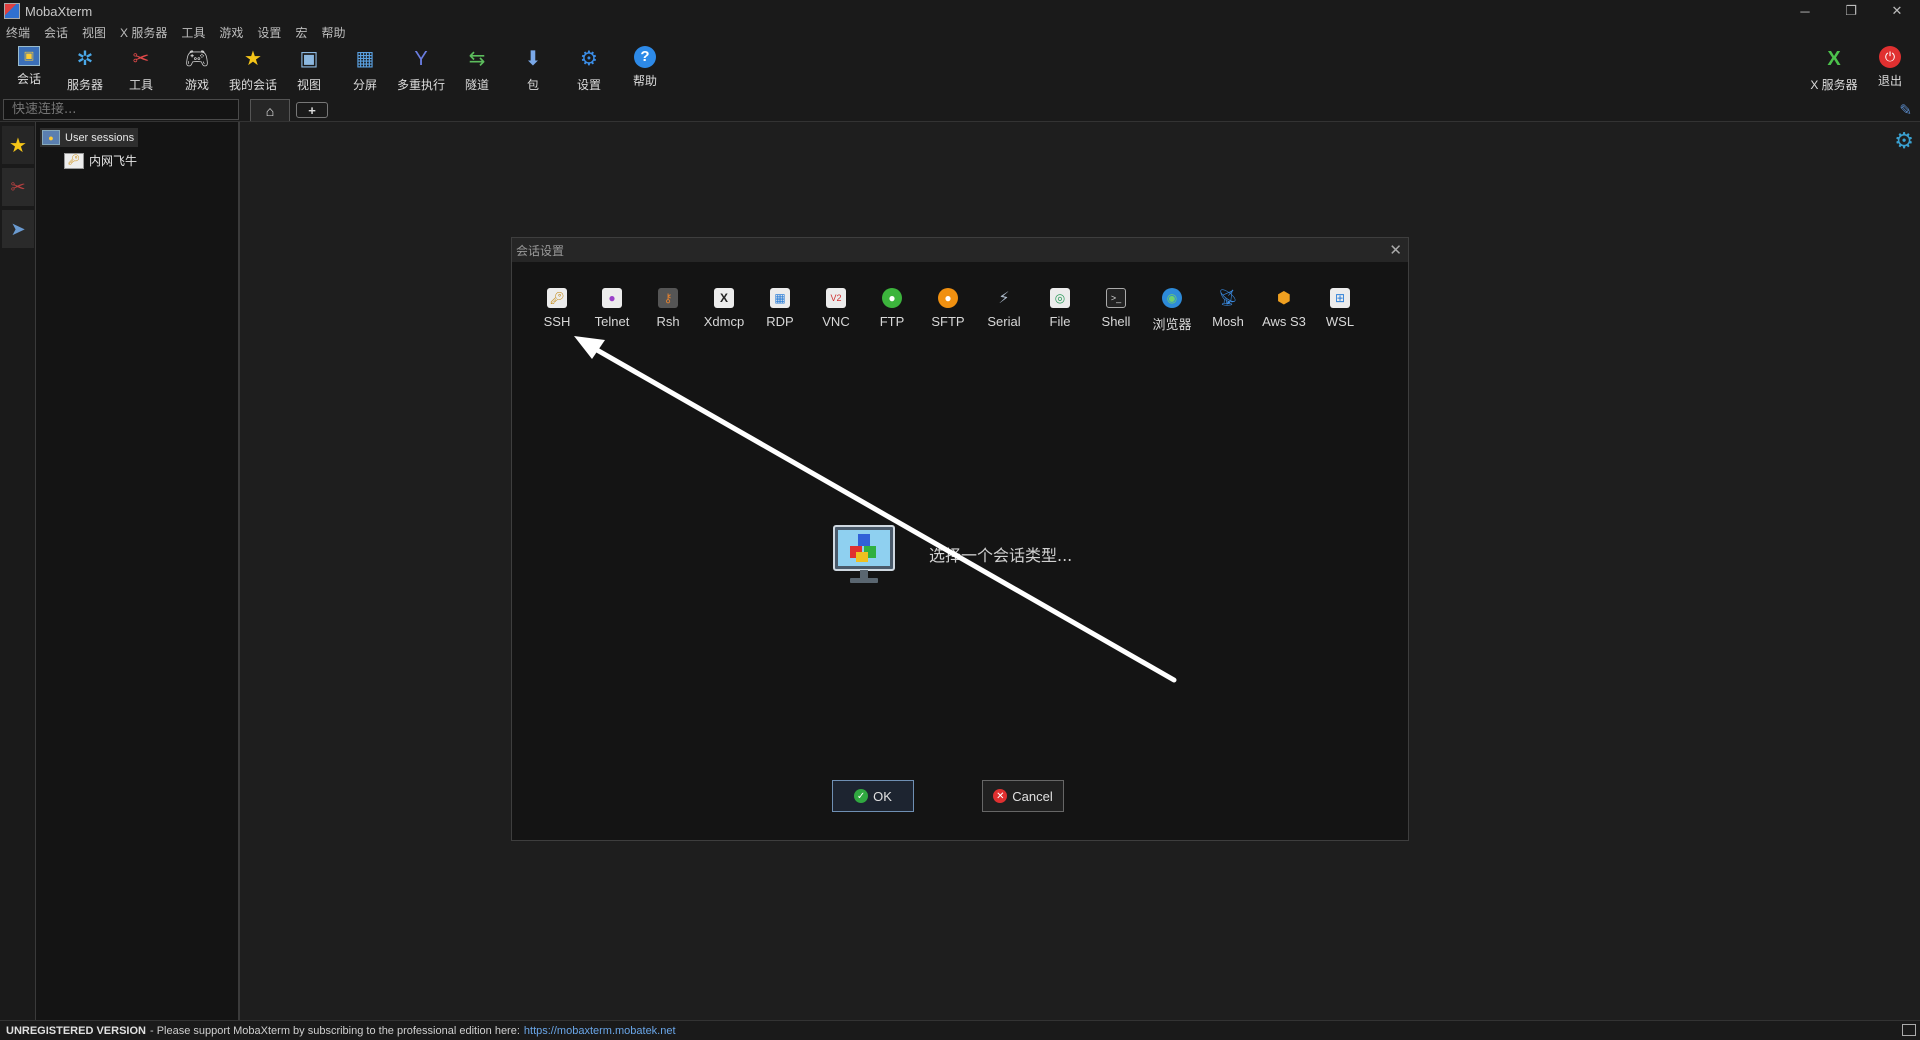 The image size is (1920, 1040). Describe the element at coordinates (29, 56) in the screenshot. I see `session-icon: ▣` at that location.